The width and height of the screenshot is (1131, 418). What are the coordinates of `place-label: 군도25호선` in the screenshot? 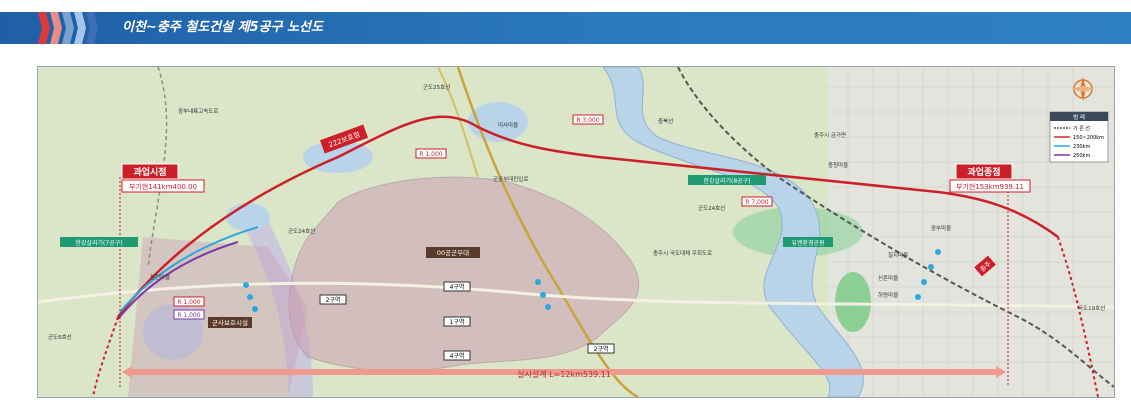 It's located at (436, 87).